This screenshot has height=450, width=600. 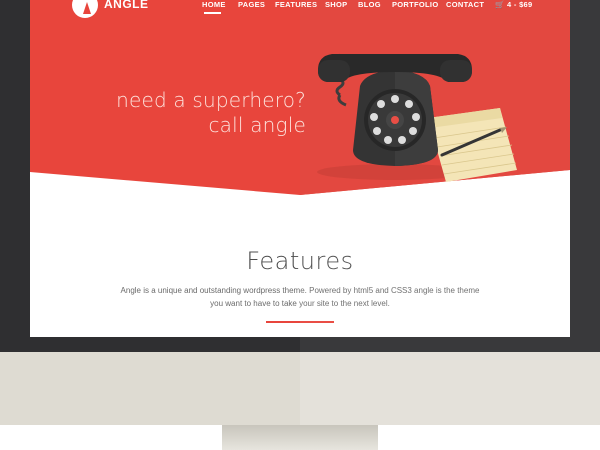 What do you see at coordinates (300, 437) in the screenshot?
I see `monitor-stand` at bounding box center [300, 437].